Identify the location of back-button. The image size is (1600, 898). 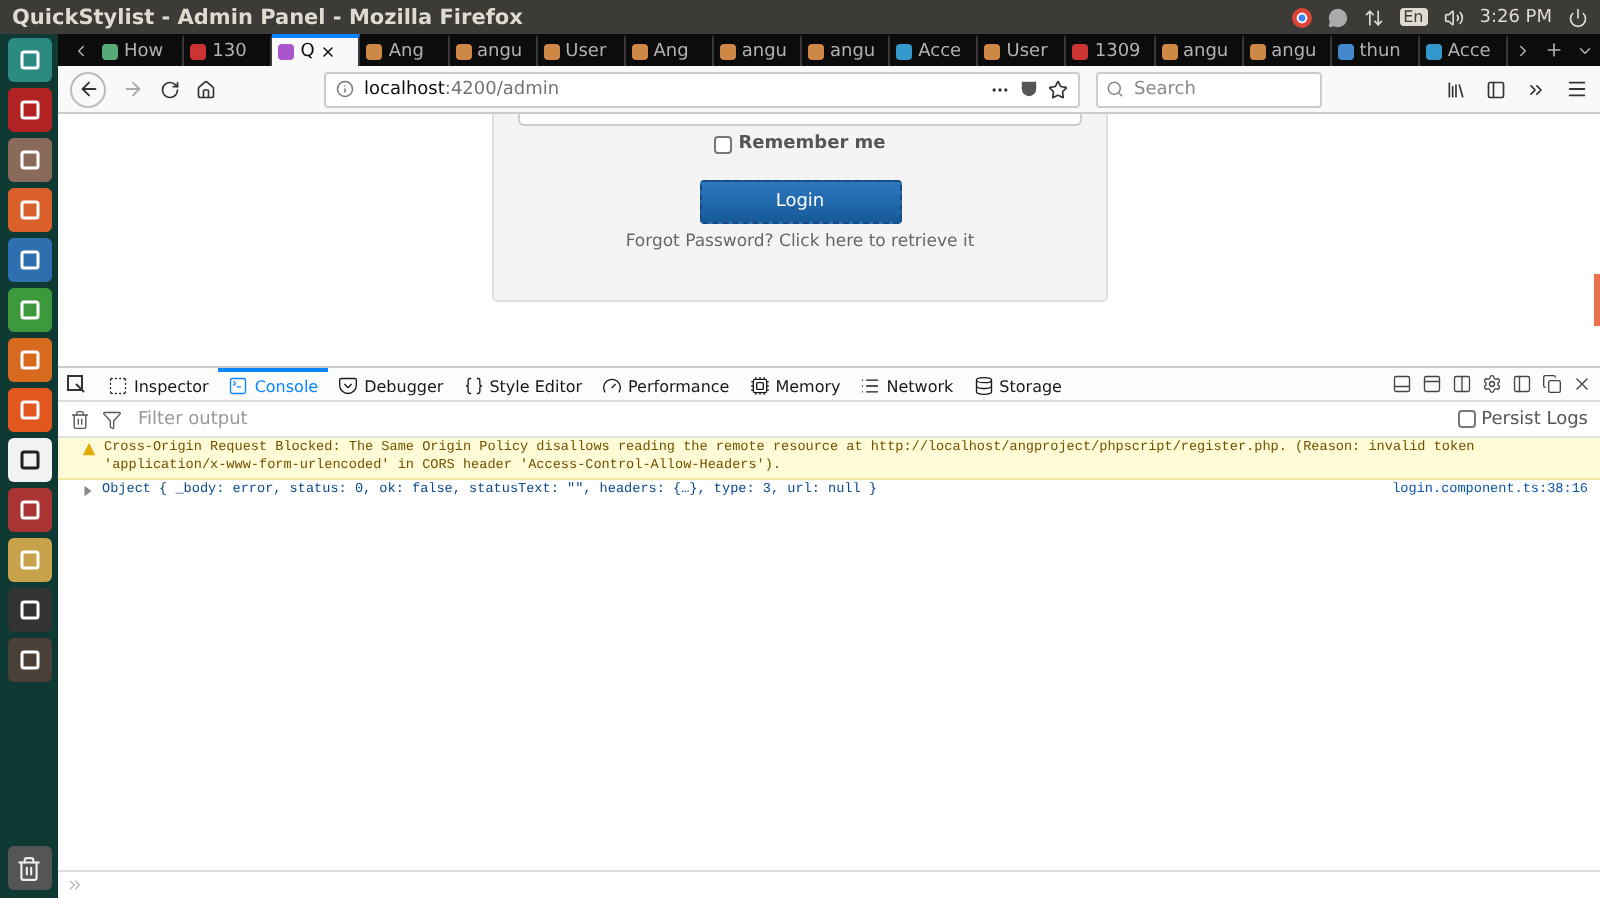
(88, 89).